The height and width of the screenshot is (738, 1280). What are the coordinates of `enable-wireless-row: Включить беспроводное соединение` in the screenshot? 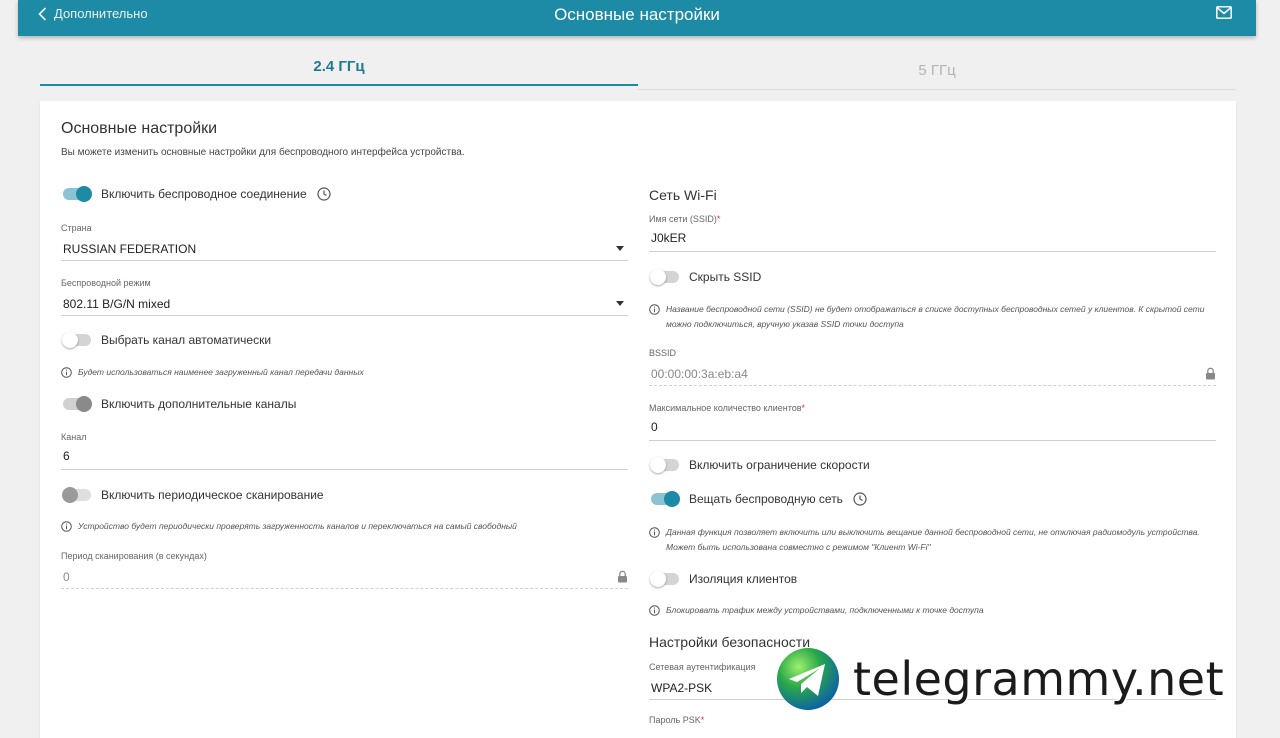 It's located at (197, 194).